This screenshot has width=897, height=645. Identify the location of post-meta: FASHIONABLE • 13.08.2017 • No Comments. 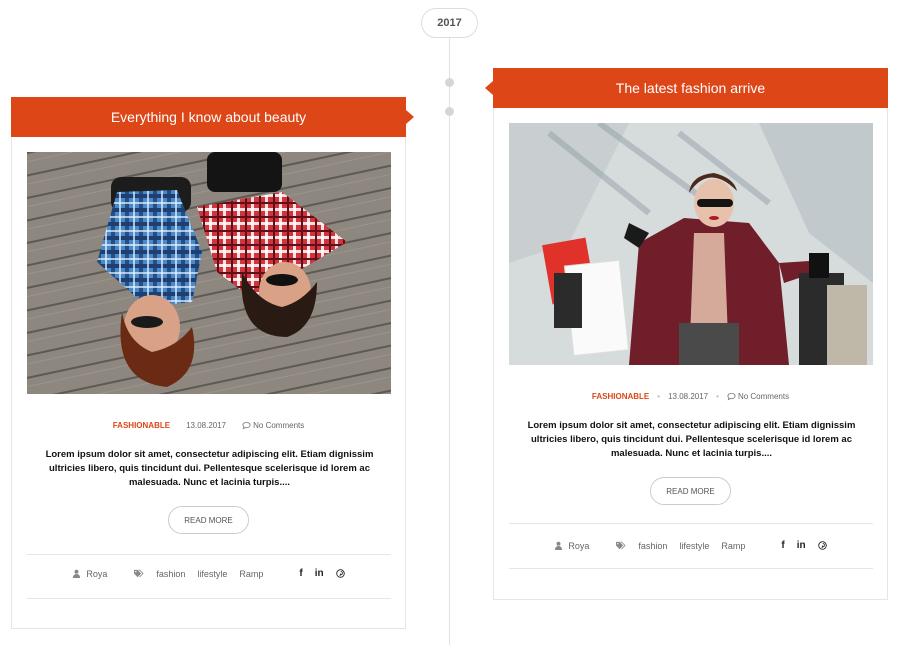
(690, 396).